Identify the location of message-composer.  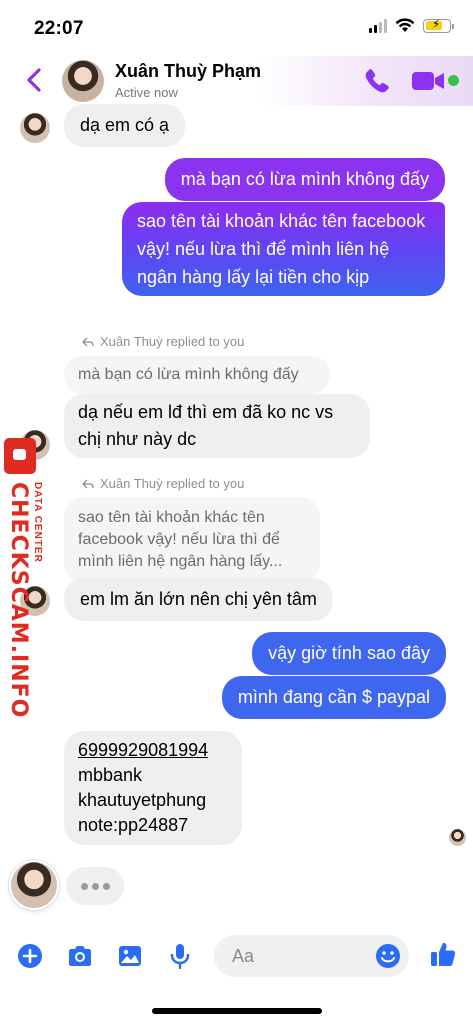
(236, 956).